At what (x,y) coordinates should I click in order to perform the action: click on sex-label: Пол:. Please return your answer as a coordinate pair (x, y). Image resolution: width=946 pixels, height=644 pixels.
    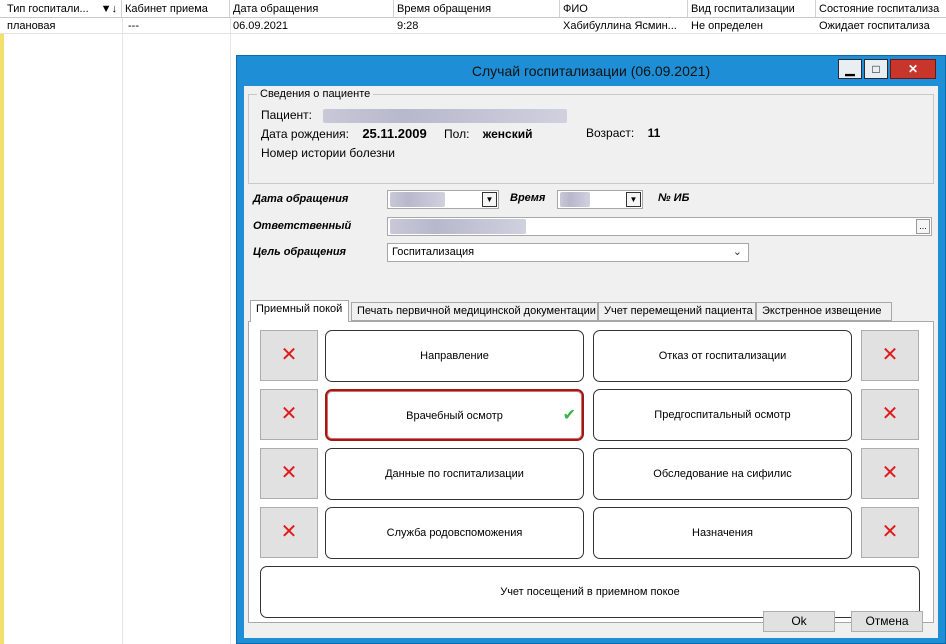
    Looking at the image, I should click on (457, 134).